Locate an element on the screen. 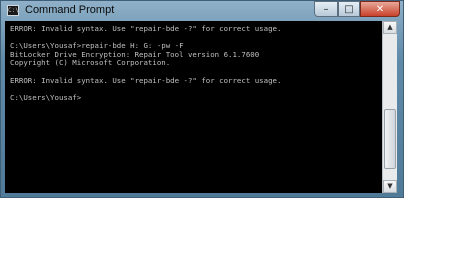 Image resolution: width=474 pixels, height=266 pixels. maximize-button: □ is located at coordinates (349, 9).